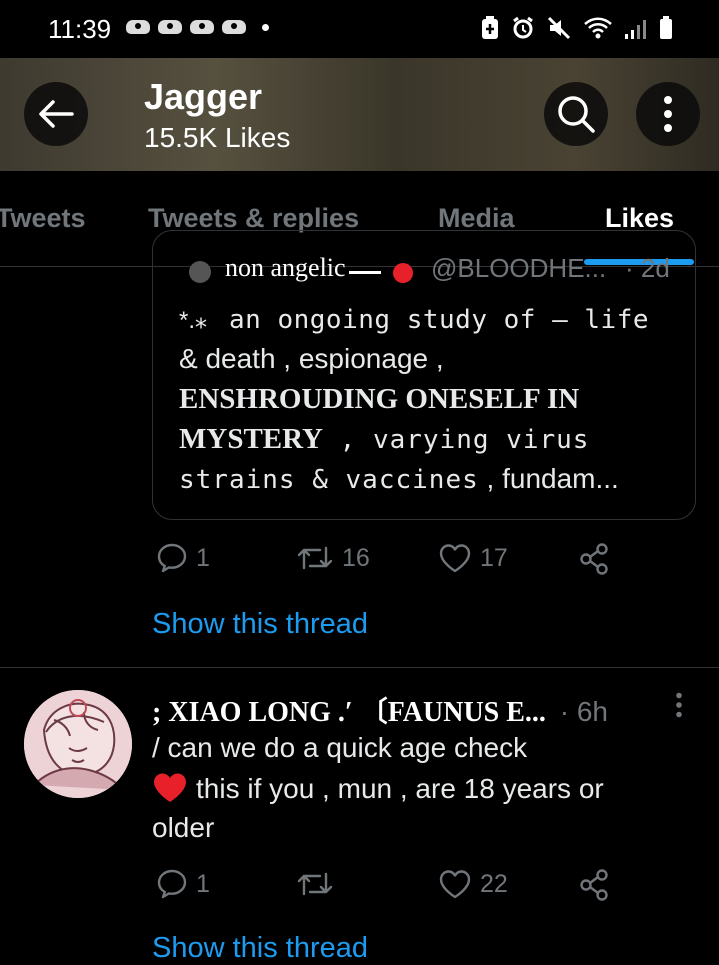 This screenshot has width=719, height=965. Describe the element at coordinates (647, 268) in the screenshot. I see `quoted-time: · 2d` at that location.